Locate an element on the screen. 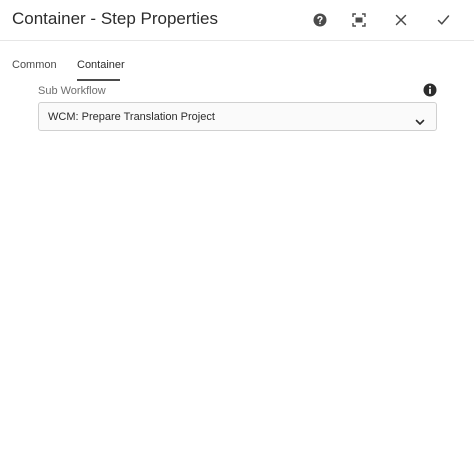 Image resolution: width=474 pixels, height=449 pixels. chevron-down-icon is located at coordinates (420, 119).